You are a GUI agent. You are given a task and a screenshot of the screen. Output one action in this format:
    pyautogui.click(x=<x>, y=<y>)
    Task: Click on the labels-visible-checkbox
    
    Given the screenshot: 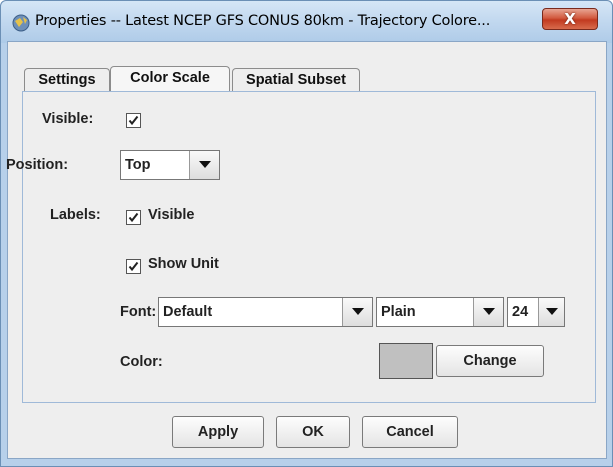 What is the action you would take?
    pyautogui.click(x=133, y=217)
    